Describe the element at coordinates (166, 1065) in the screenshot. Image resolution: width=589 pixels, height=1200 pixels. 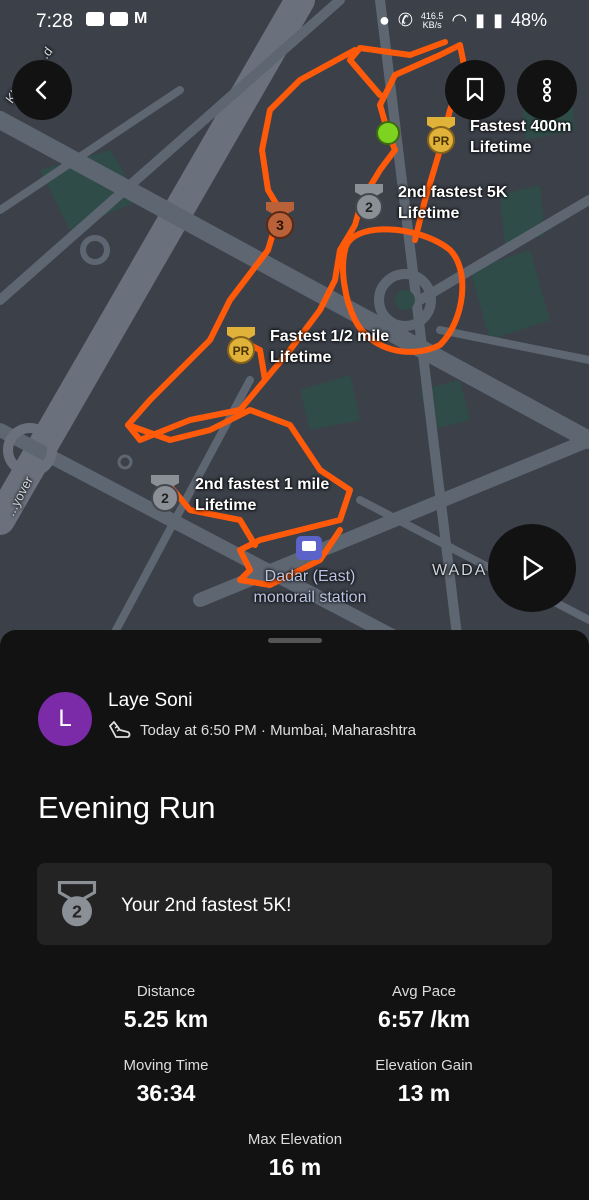
I see `stat-label: Moving Time` at that location.